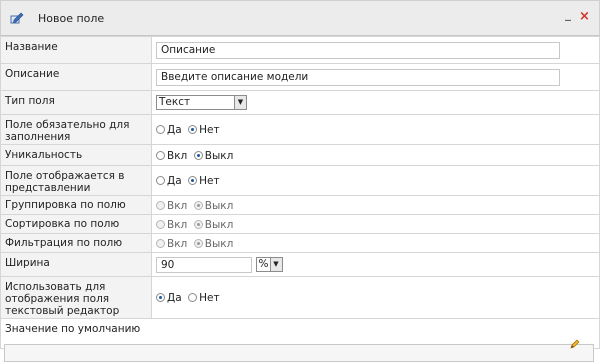 This screenshot has width=600, height=364. Describe the element at coordinates (76, 155) in the screenshot. I see `unique-label: Уникальность` at that location.